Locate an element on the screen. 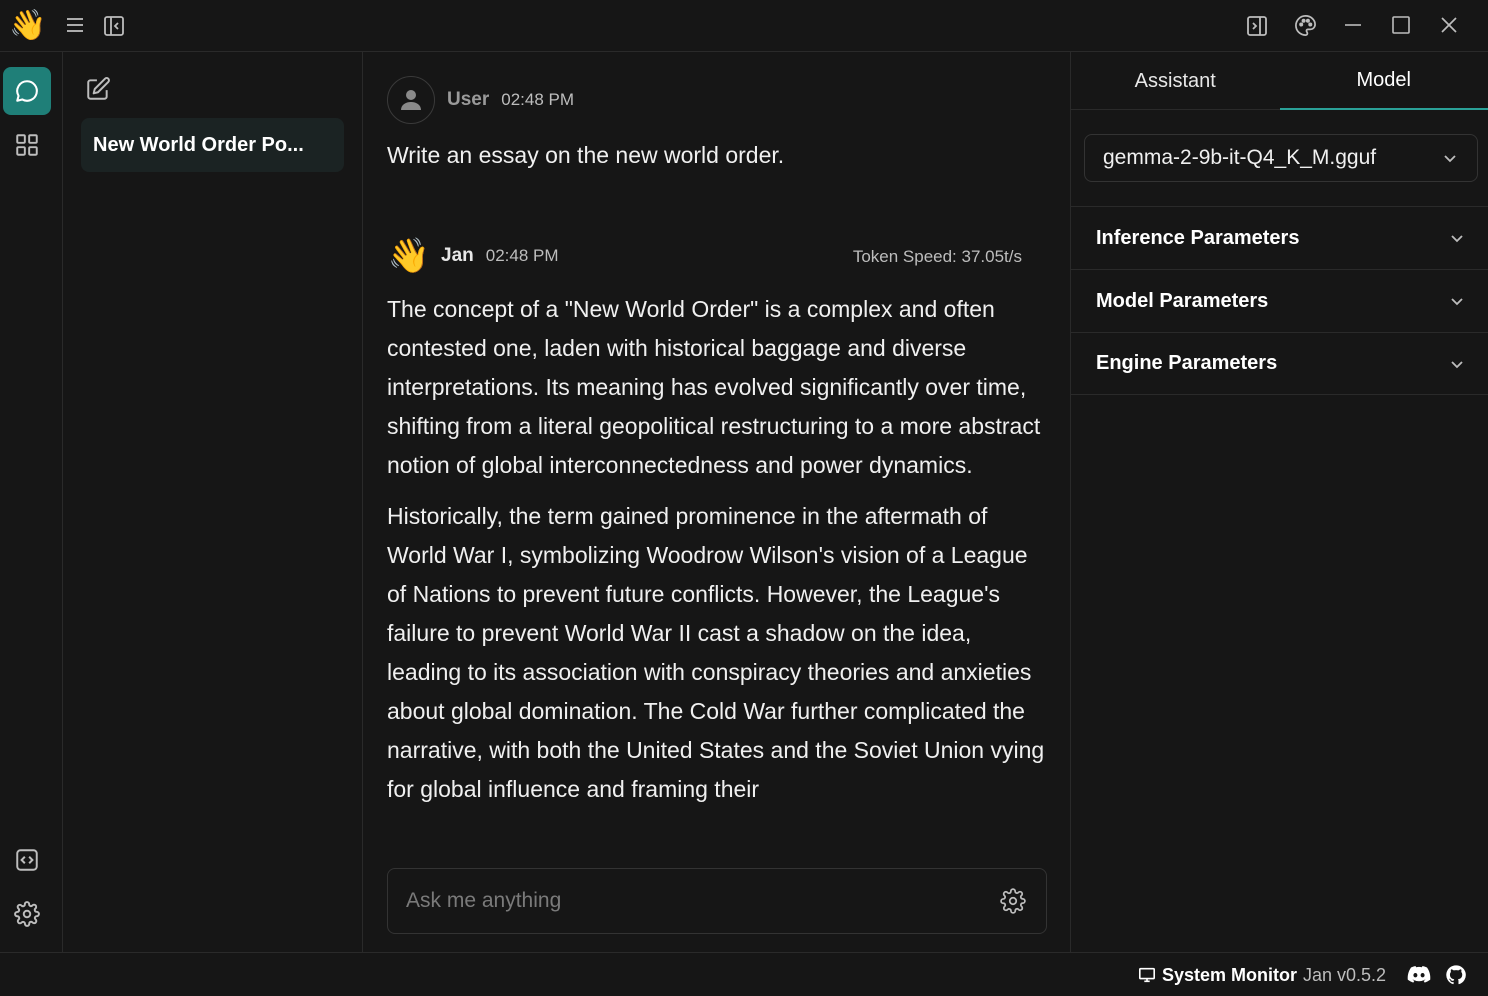 Image resolution: width=1488 pixels, height=996 pixels. model-select: gemma-2-9b-it-Q4_K_M.gguf is located at coordinates (1281, 158).